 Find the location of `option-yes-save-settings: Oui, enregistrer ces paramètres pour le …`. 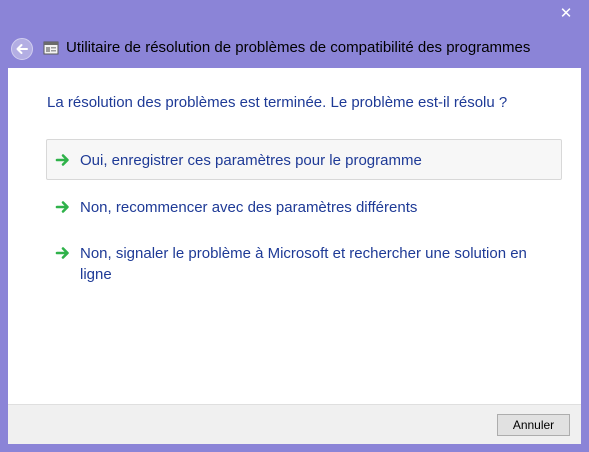

option-yes-save-settings: Oui, enregistrer ces paramètres pour le … is located at coordinates (304, 159).